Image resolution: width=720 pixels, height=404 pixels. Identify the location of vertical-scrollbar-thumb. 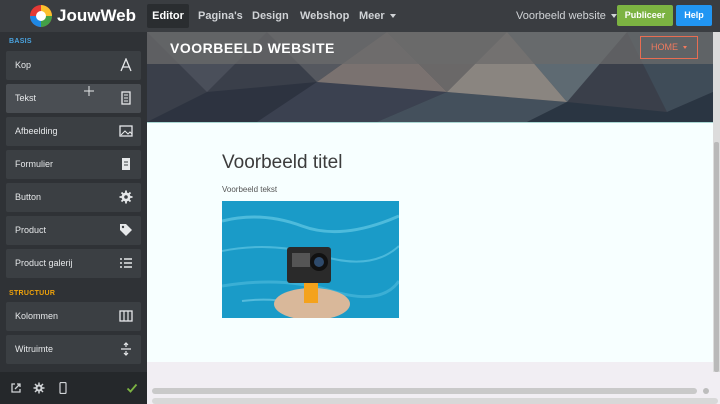
(716, 257).